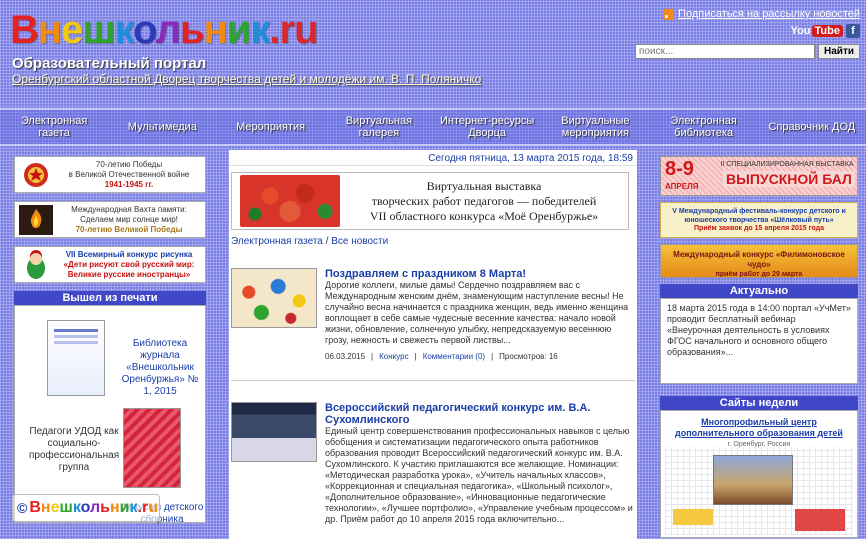 The width and height of the screenshot is (866, 539). What do you see at coordinates (22, 508) in the screenshot?
I see `copyright-symbol: ©` at bounding box center [22, 508].